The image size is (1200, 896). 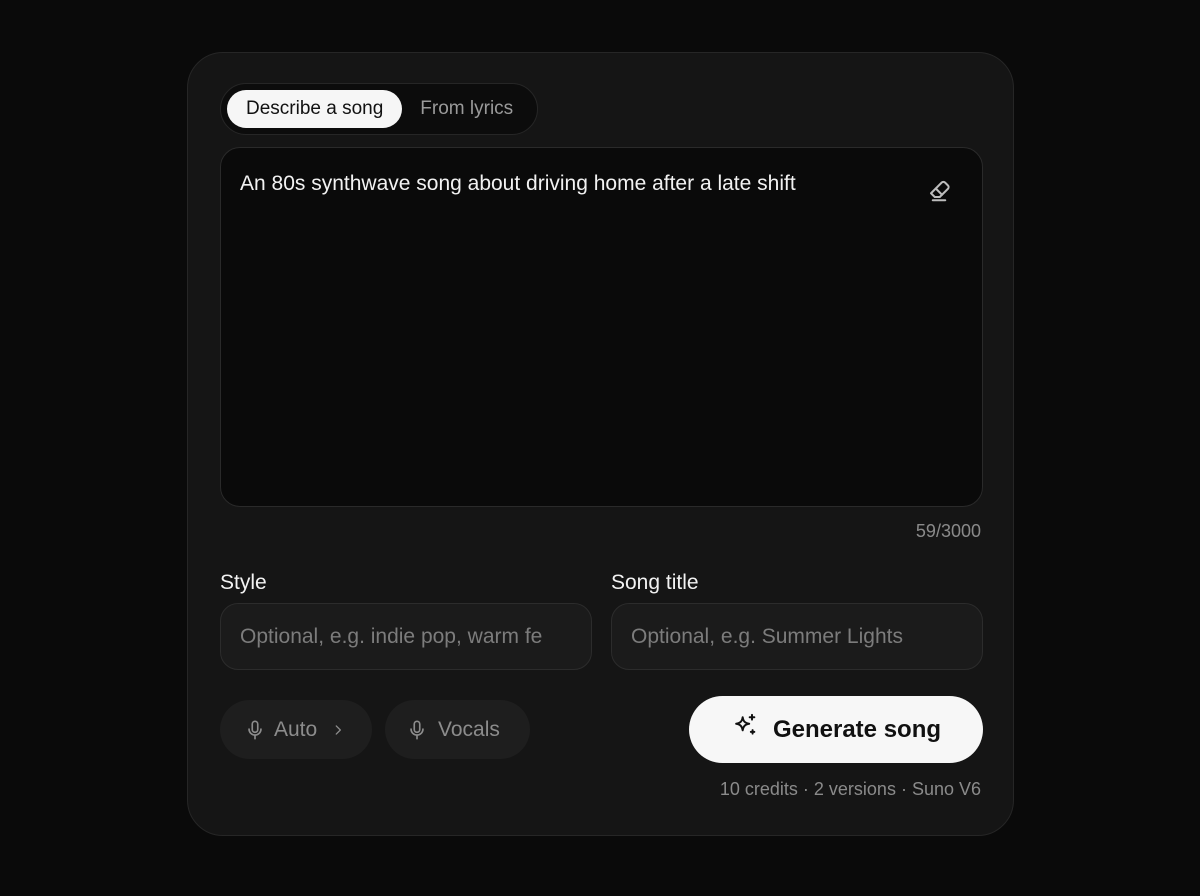 I want to click on generate-song-button: Generate song, so click(x=836, y=729).